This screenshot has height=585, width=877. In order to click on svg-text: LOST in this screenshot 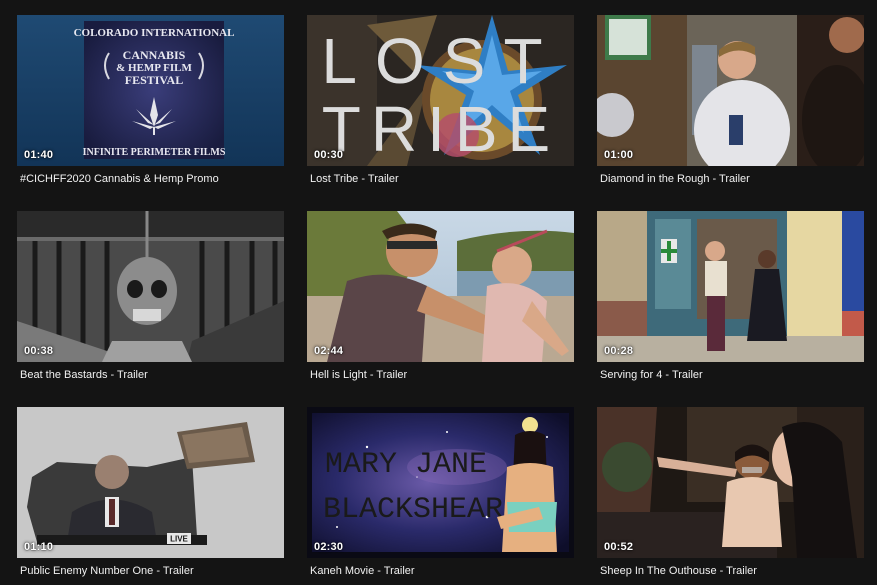, I will do `click(440, 61)`.